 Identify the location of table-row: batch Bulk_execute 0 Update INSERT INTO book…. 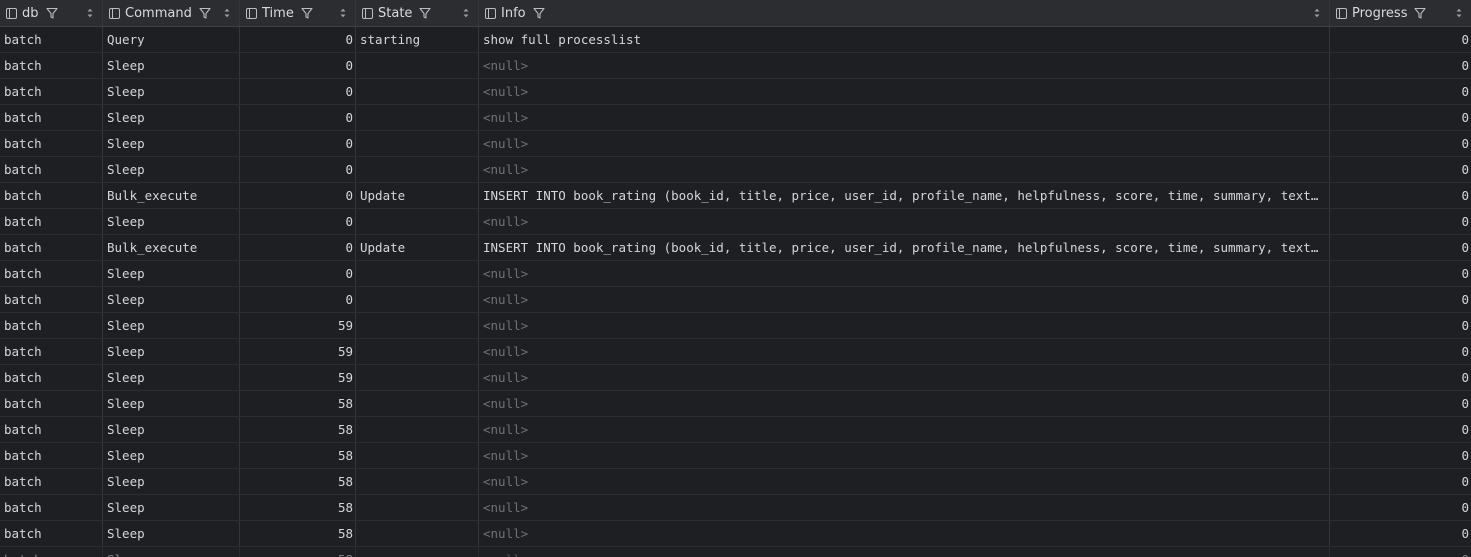
(735, 248).